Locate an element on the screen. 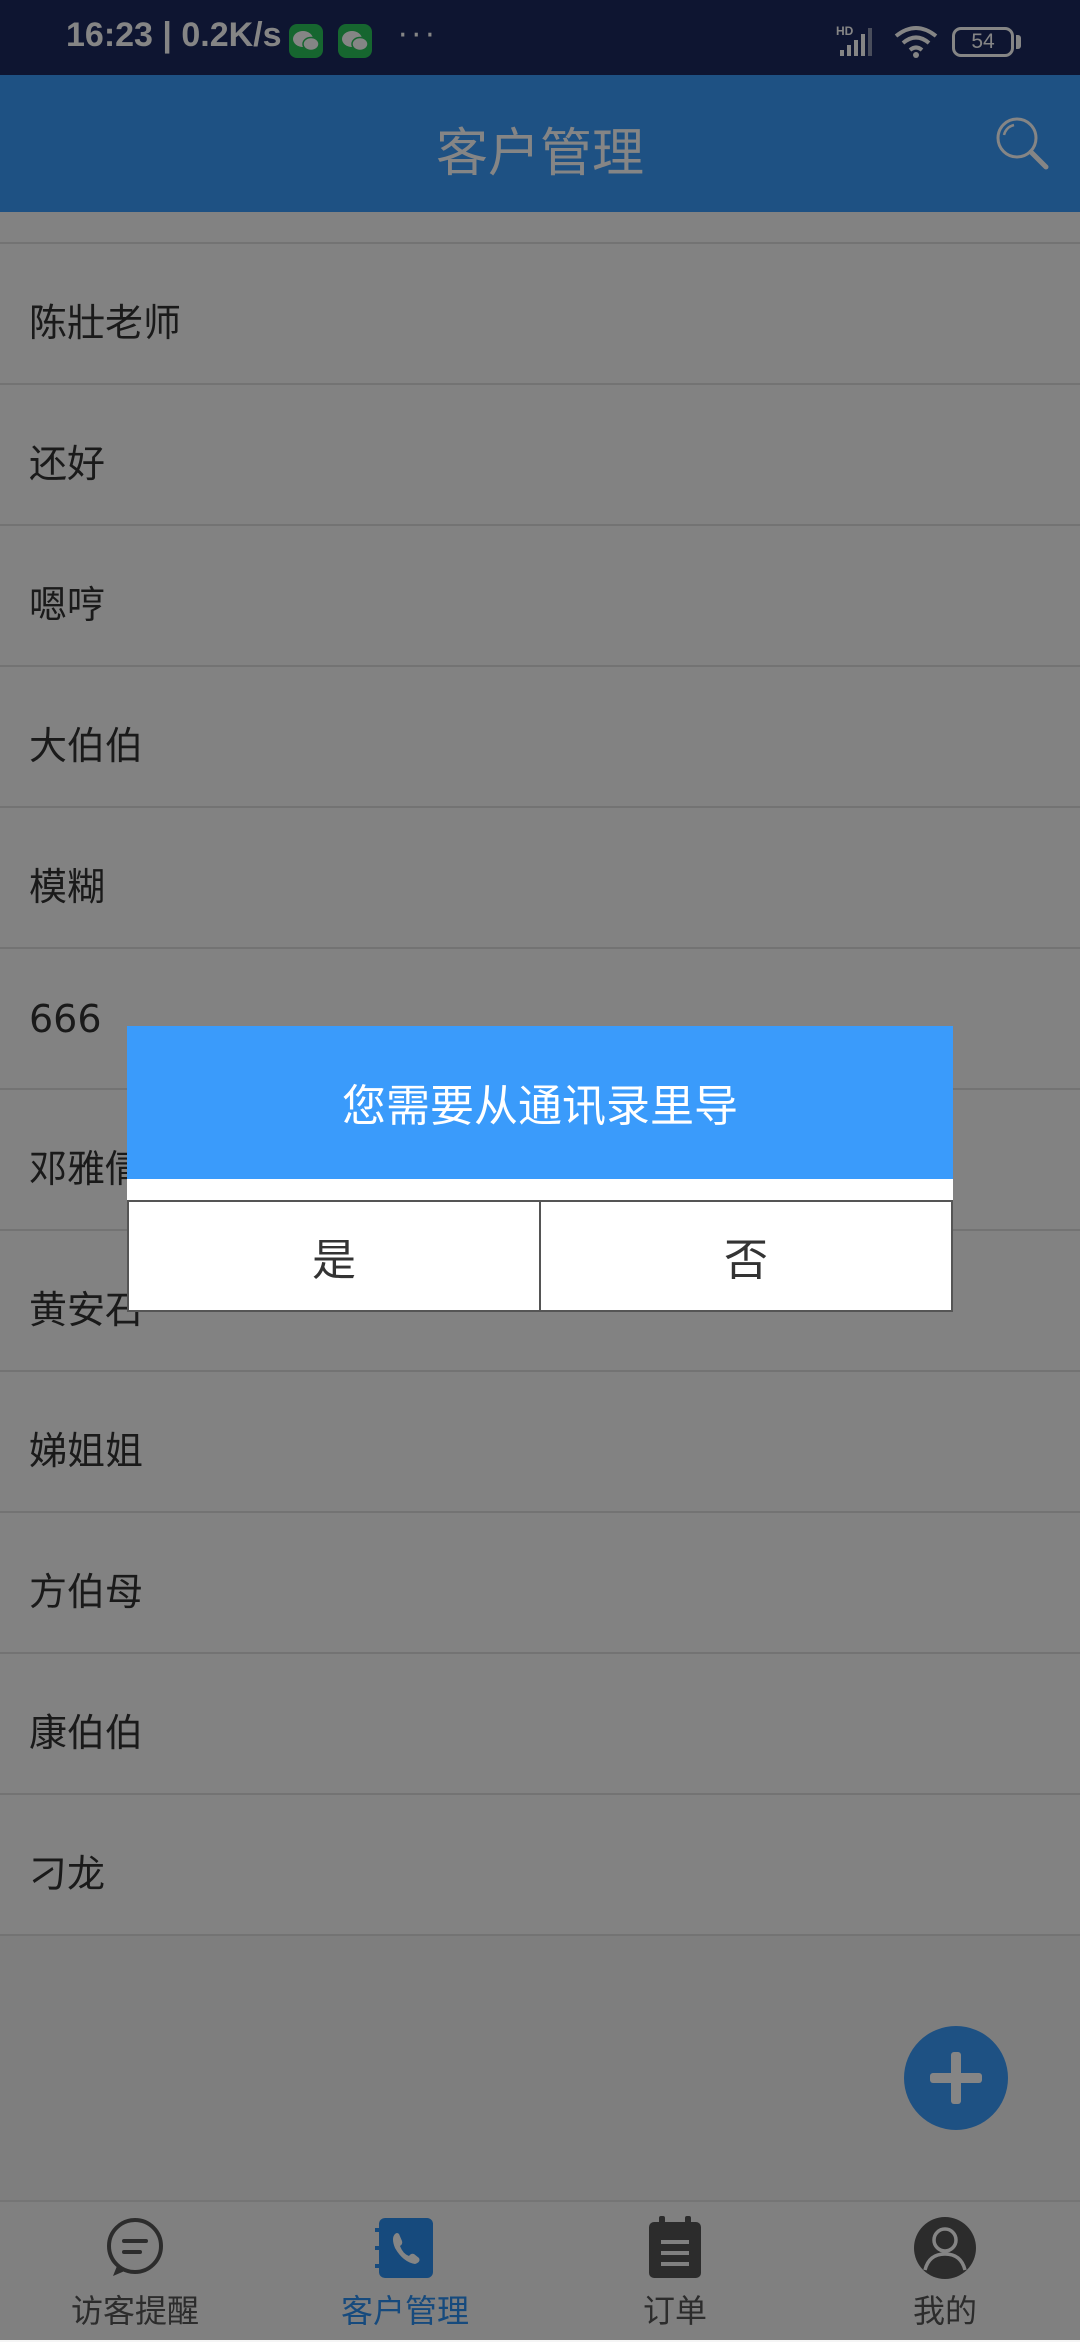  yes-button: 是 is located at coordinates (334, 1256).